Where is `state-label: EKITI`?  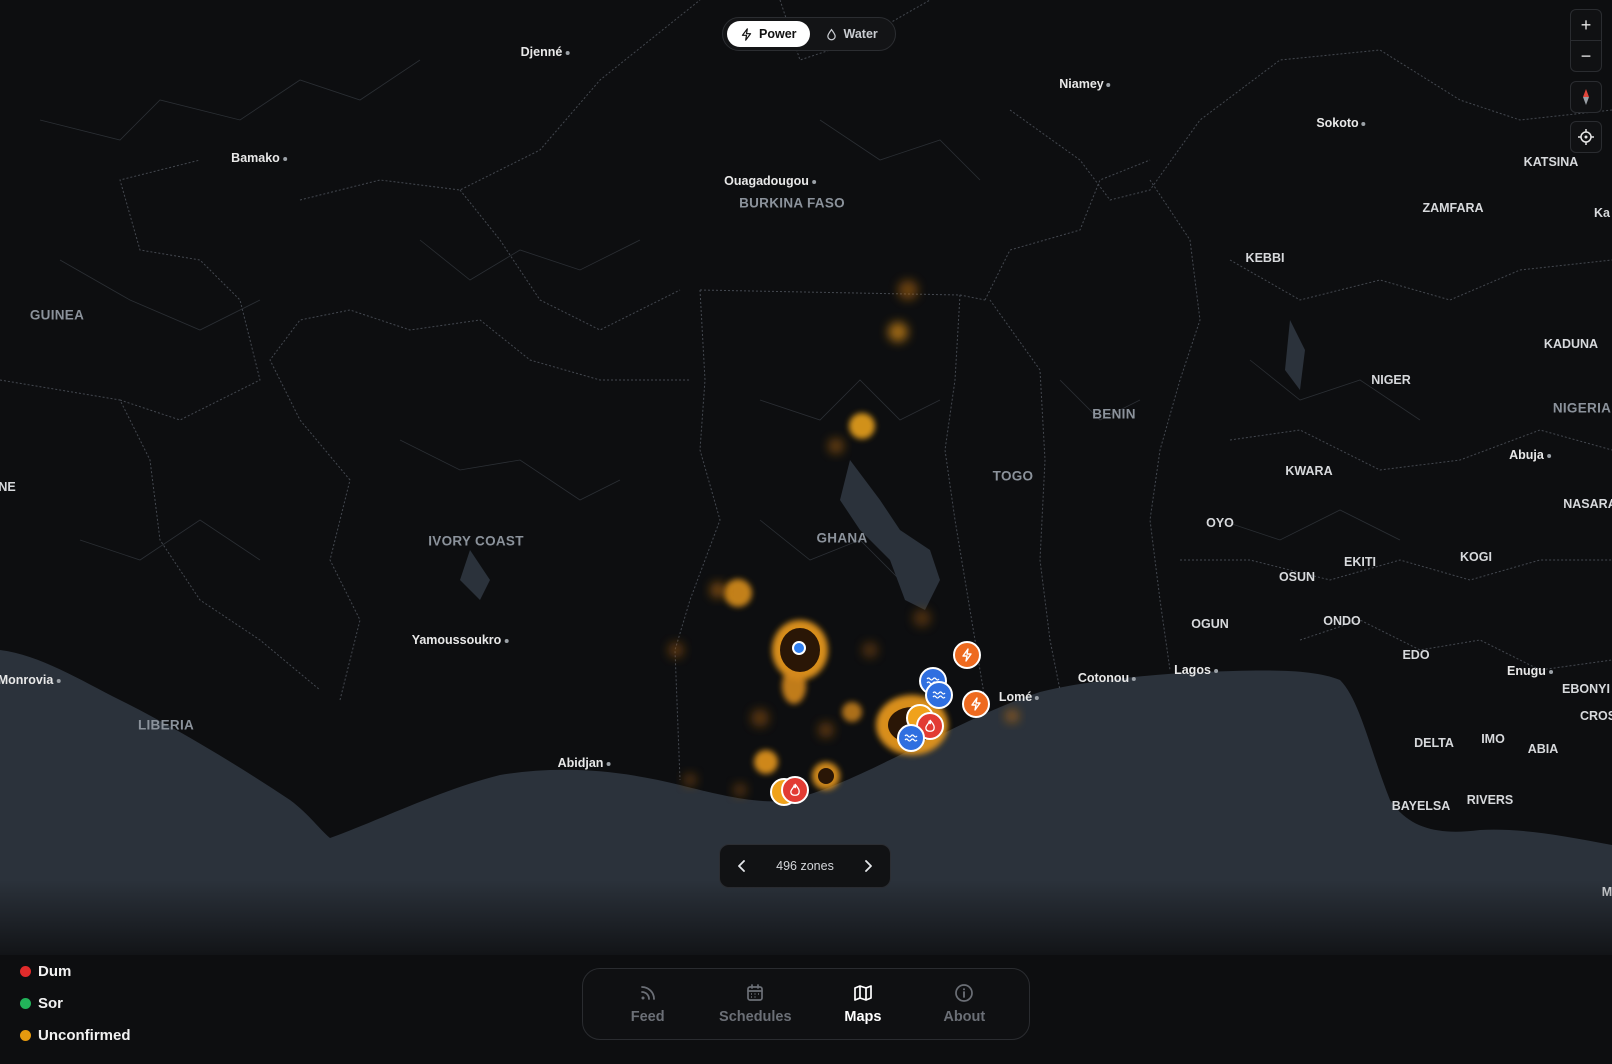
state-label: EKITI is located at coordinates (1360, 562).